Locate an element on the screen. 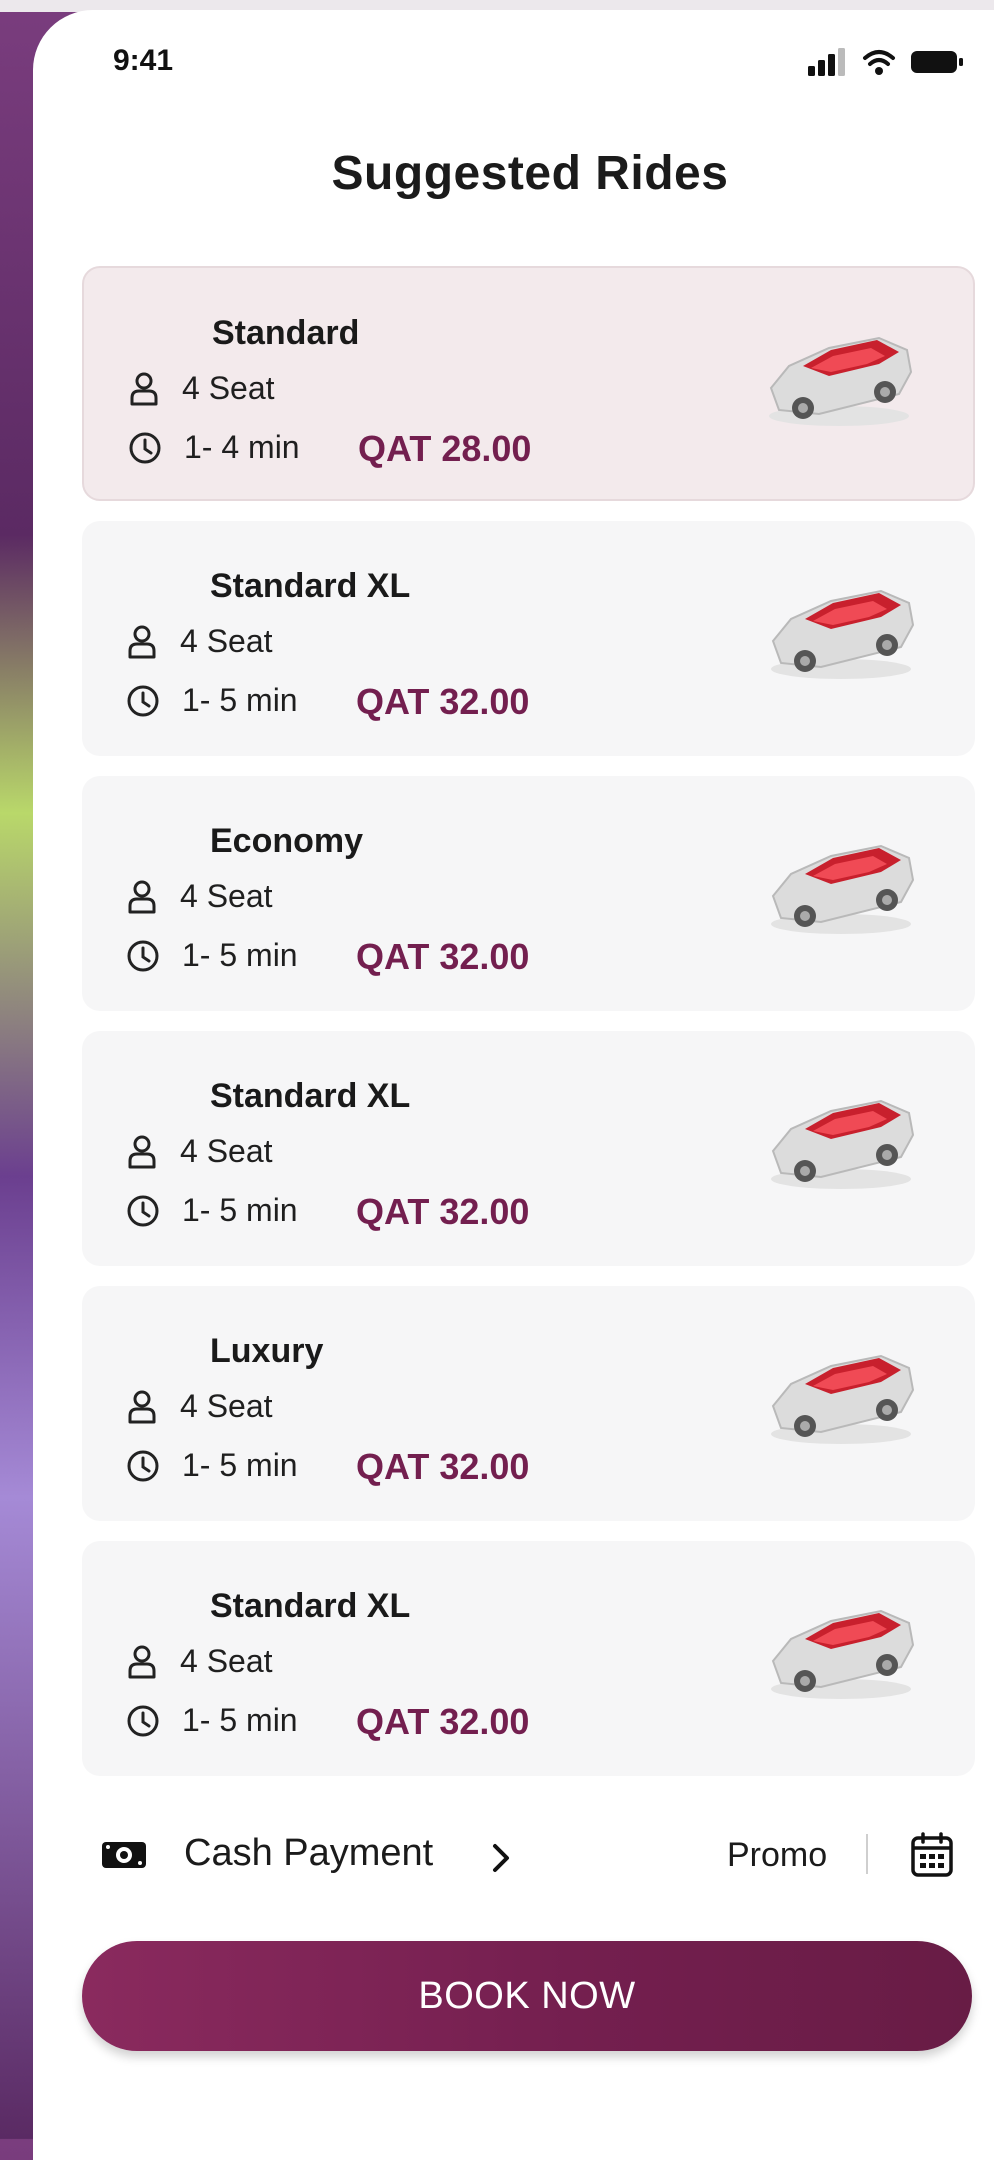 The width and height of the screenshot is (994, 2160). ride-name: Economy is located at coordinates (287, 841).